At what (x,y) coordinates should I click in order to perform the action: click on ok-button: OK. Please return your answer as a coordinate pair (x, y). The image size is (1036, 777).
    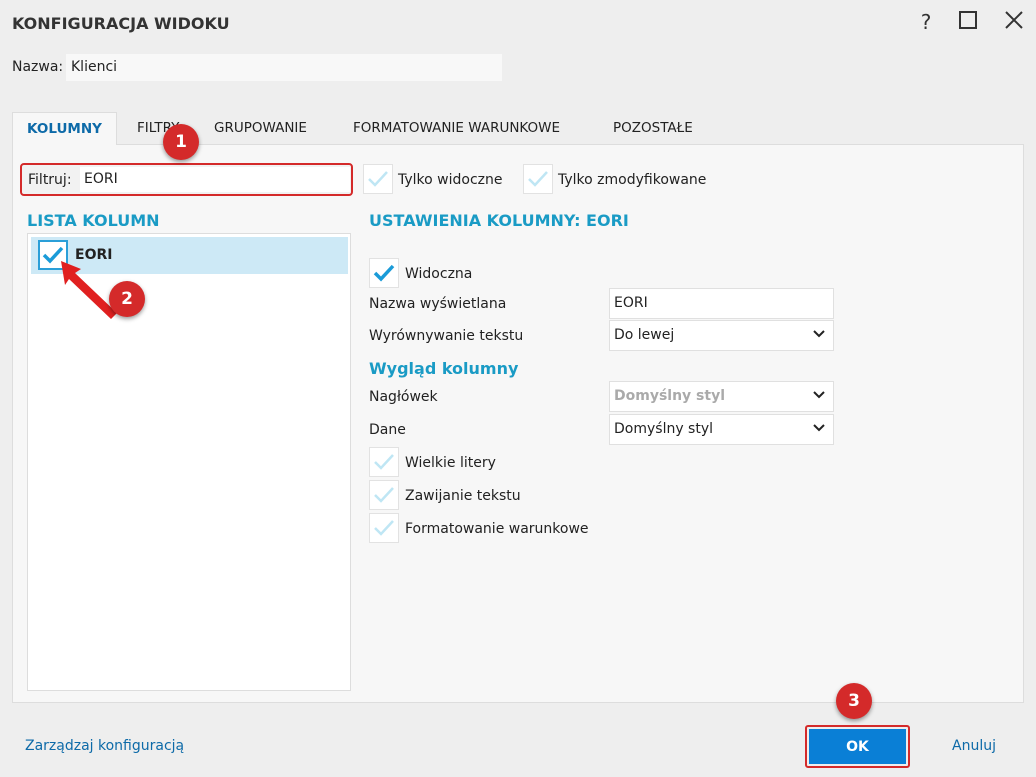
    Looking at the image, I should click on (857, 746).